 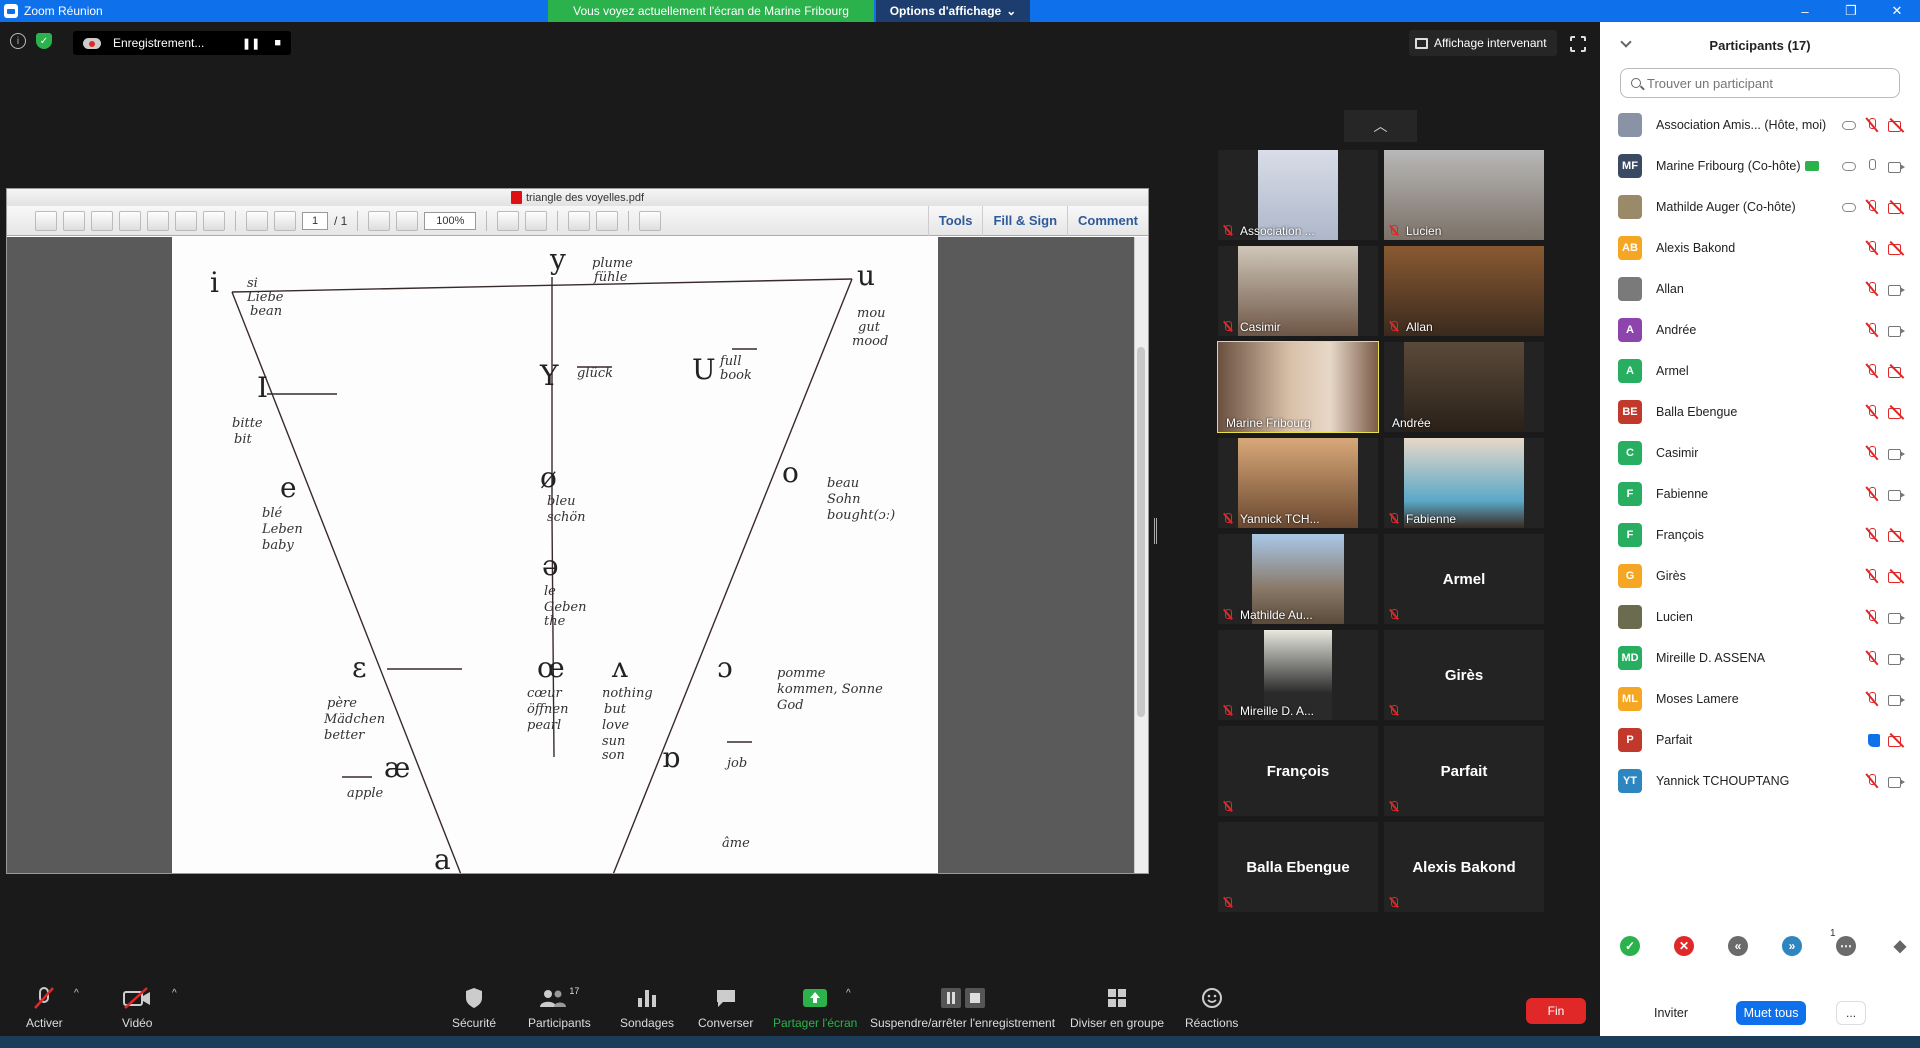 What do you see at coordinates (1760, 45) in the screenshot?
I see `participants-title: Participants (17)` at bounding box center [1760, 45].